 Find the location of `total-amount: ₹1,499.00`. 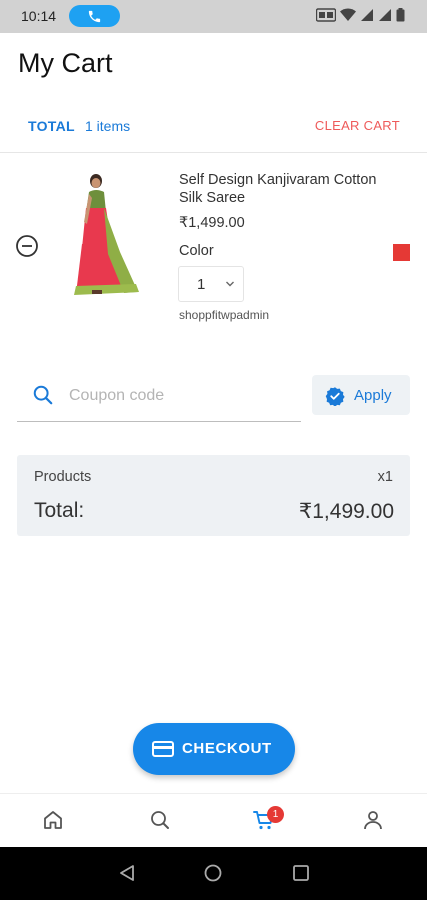

total-amount: ₹1,499.00 is located at coordinates (346, 511).